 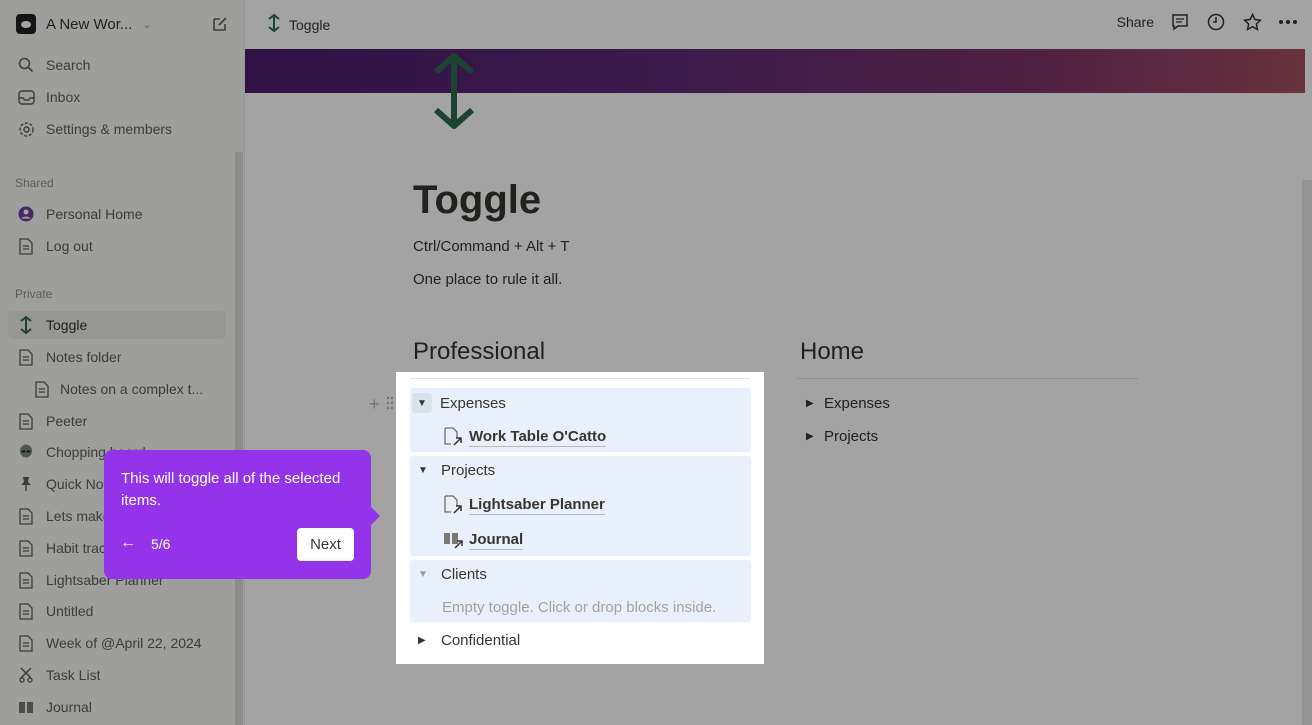 I want to click on plus-icon: +, so click(x=374, y=404).